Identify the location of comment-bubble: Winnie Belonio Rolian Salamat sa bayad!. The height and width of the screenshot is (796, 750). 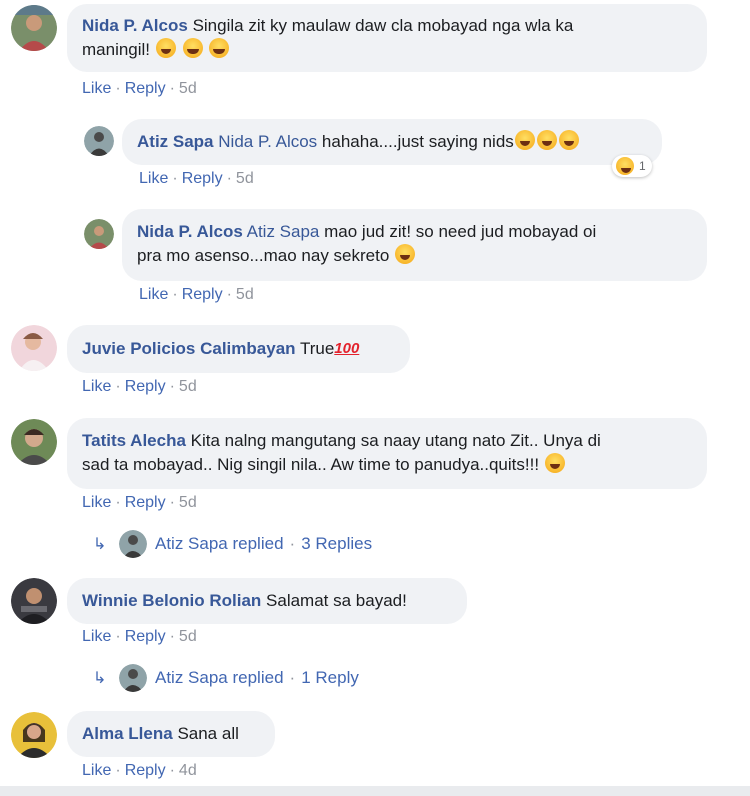
(267, 601).